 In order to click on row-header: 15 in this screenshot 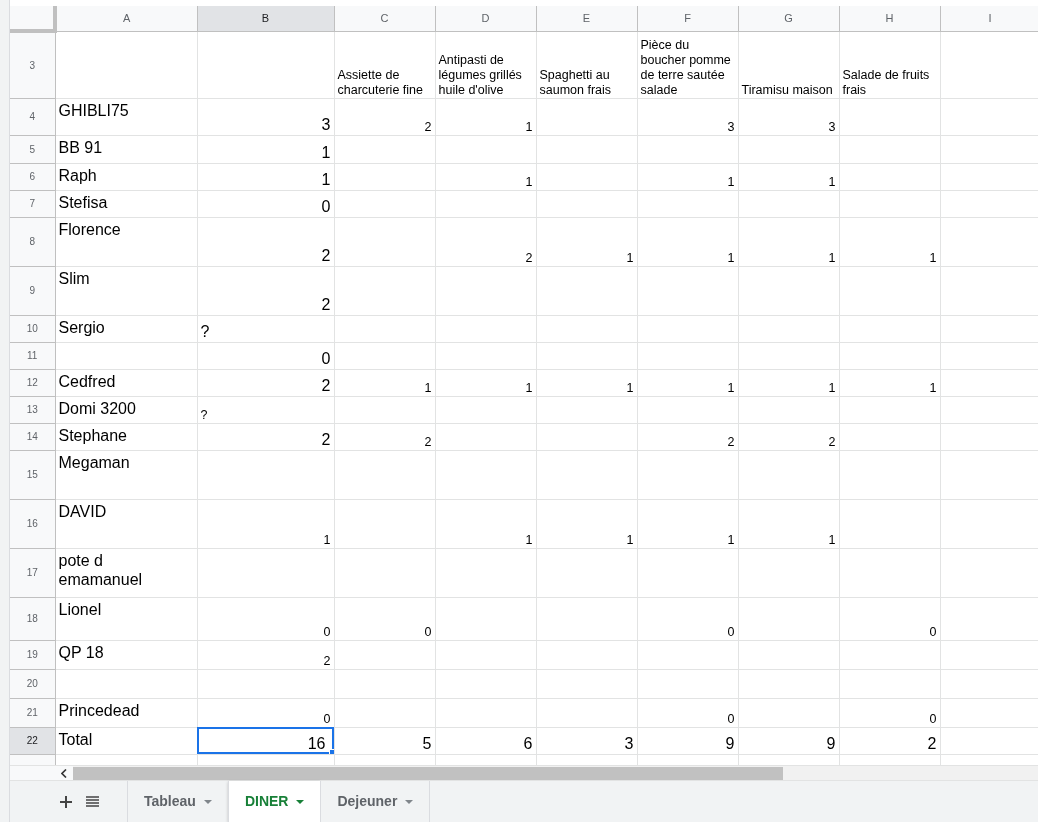, I will do `click(32, 474)`.